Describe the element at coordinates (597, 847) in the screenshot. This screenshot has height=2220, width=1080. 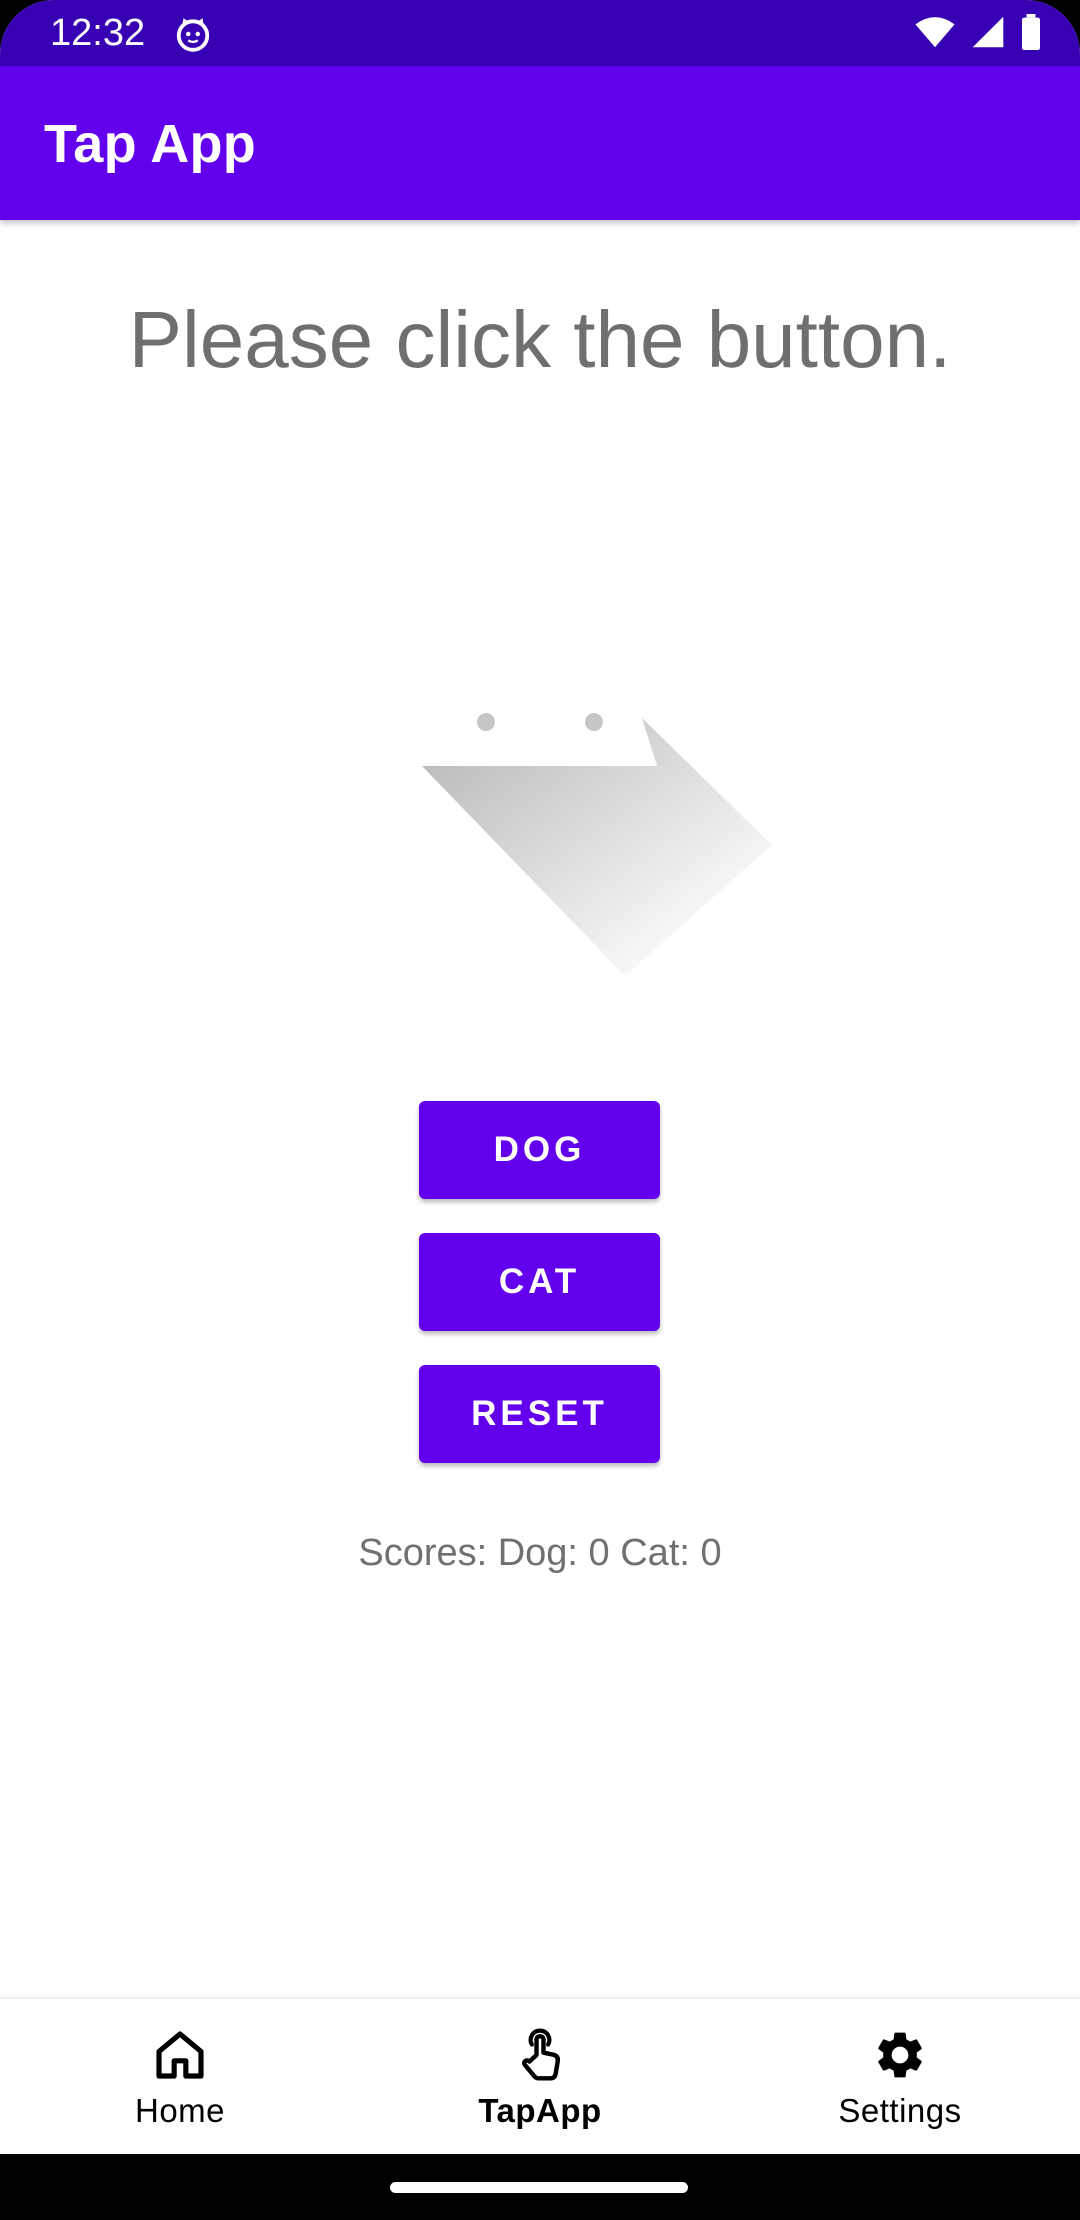
I see `shadow-shape` at that location.